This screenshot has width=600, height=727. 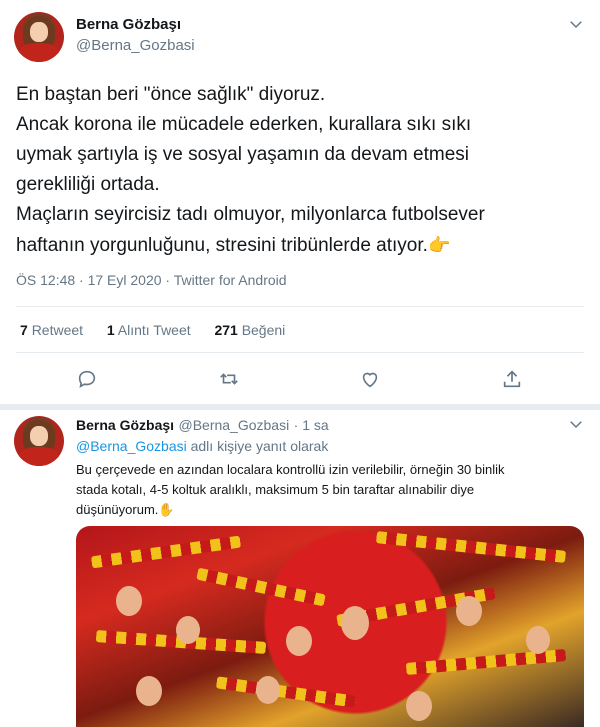 I want to click on retweet-stat: 7 Retweet, so click(x=51, y=330).